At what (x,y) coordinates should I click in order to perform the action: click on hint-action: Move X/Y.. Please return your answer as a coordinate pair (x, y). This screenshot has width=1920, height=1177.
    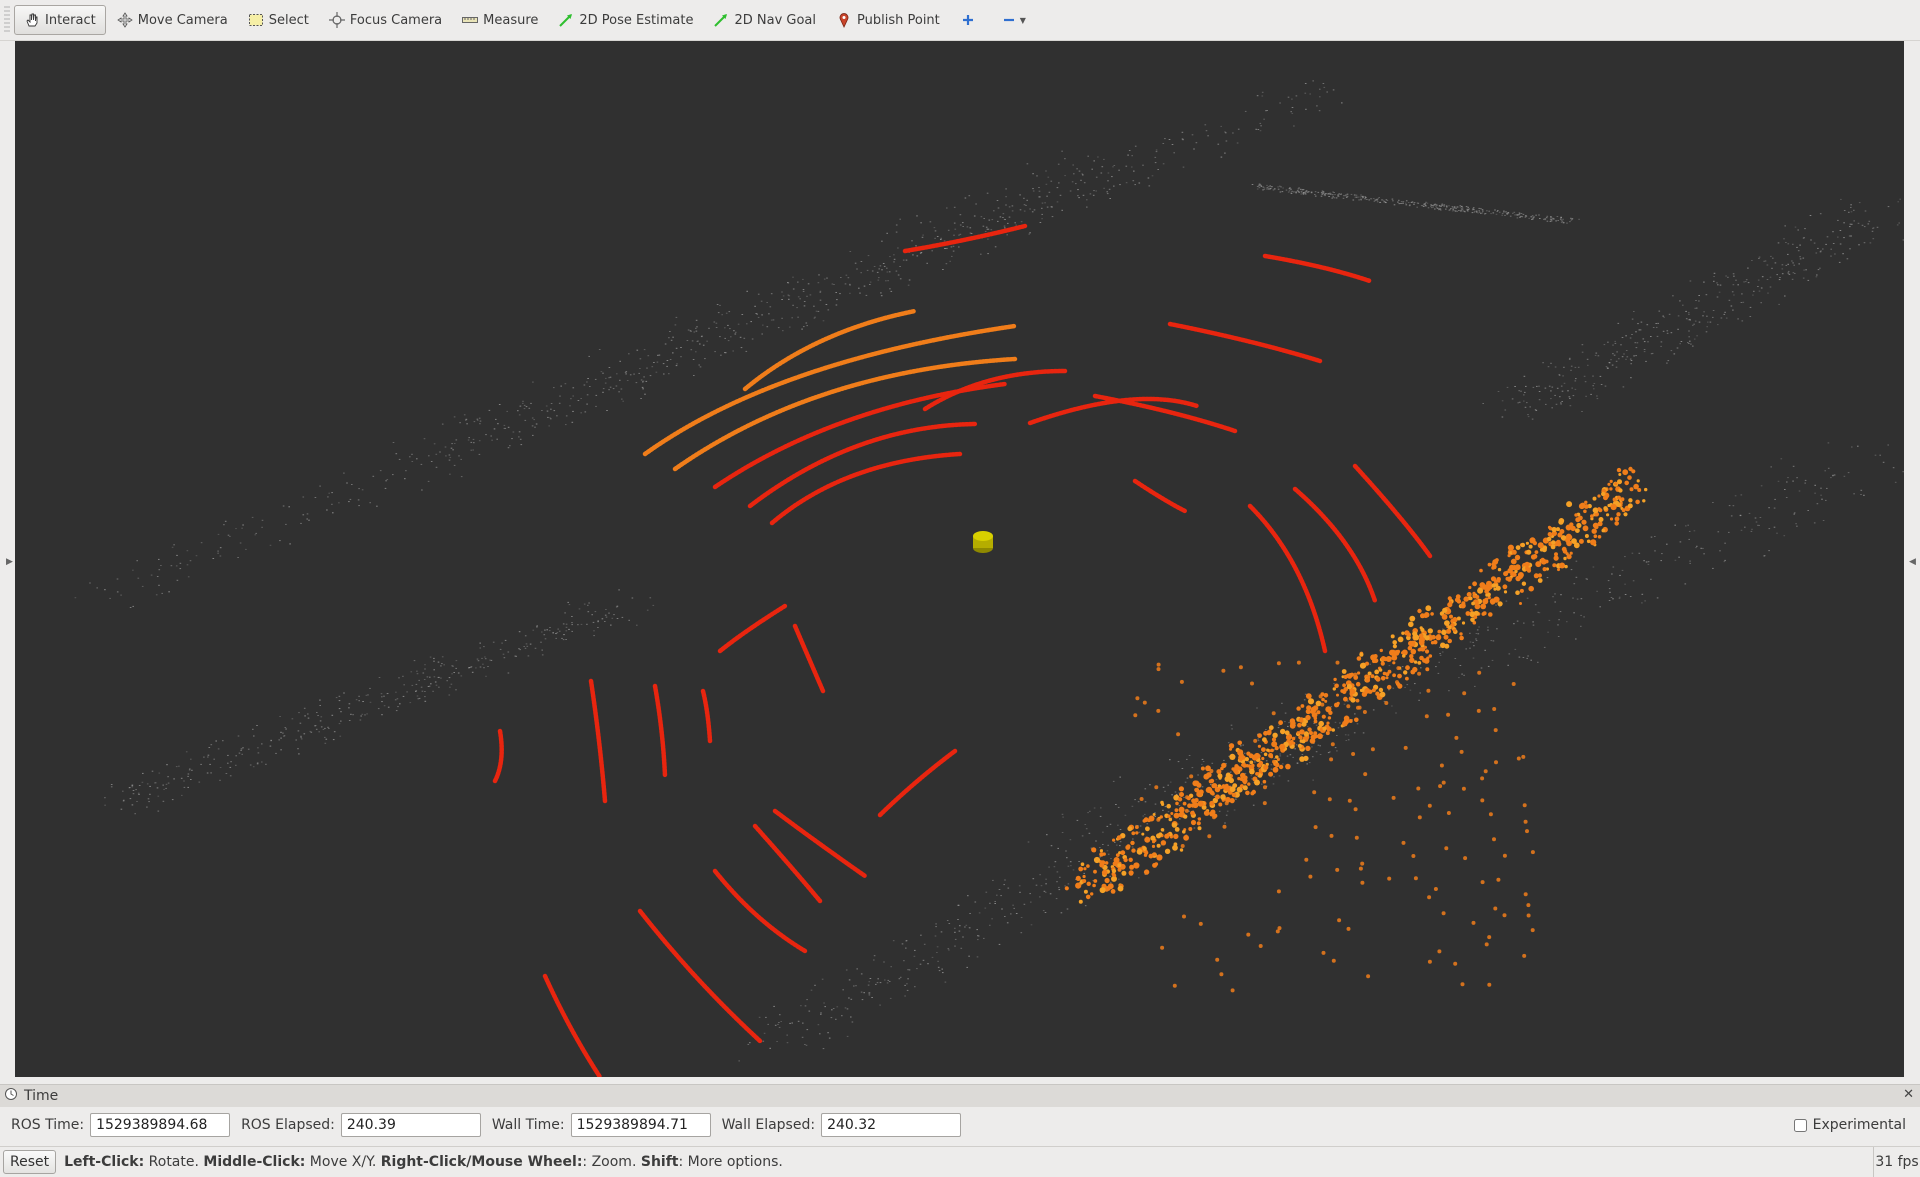
    Looking at the image, I should click on (343, 1162).